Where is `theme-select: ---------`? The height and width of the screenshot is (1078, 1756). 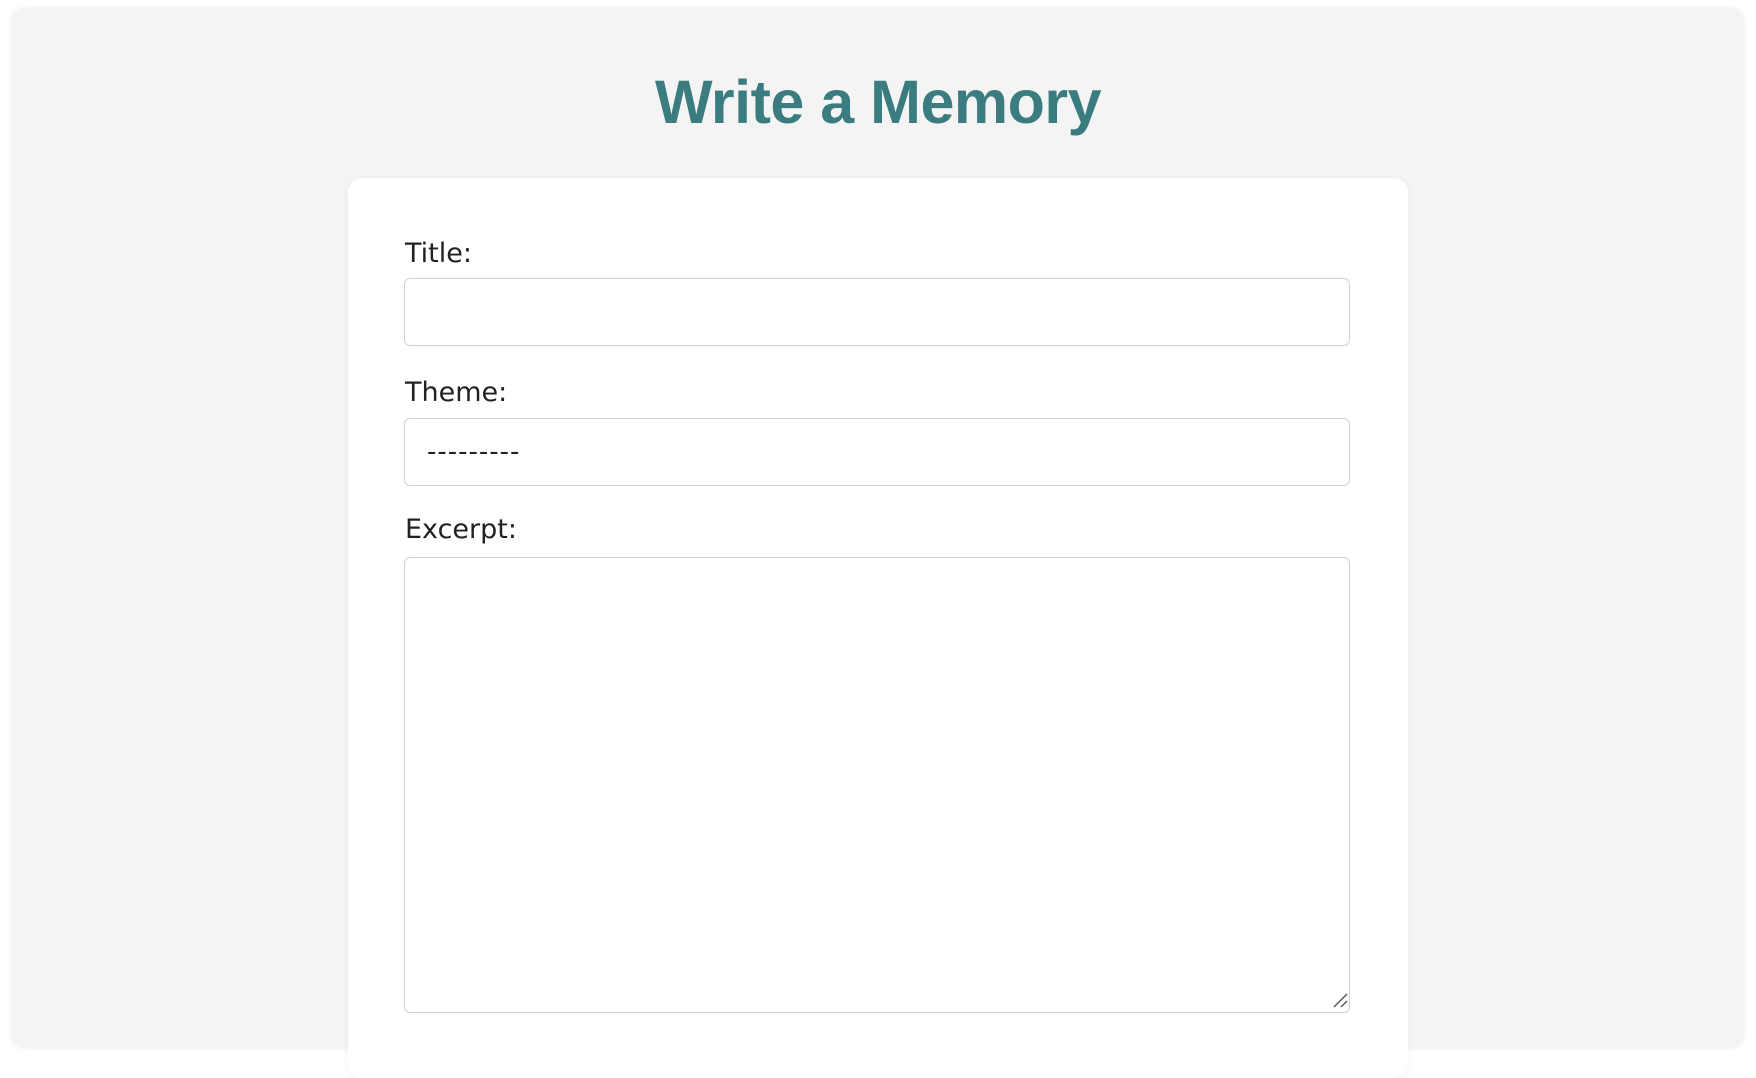 theme-select: --------- is located at coordinates (877, 452).